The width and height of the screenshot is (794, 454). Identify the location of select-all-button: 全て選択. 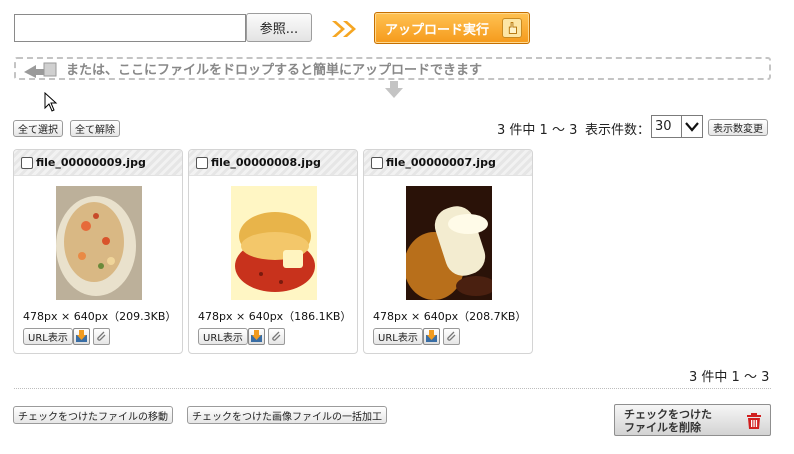
(38, 128).